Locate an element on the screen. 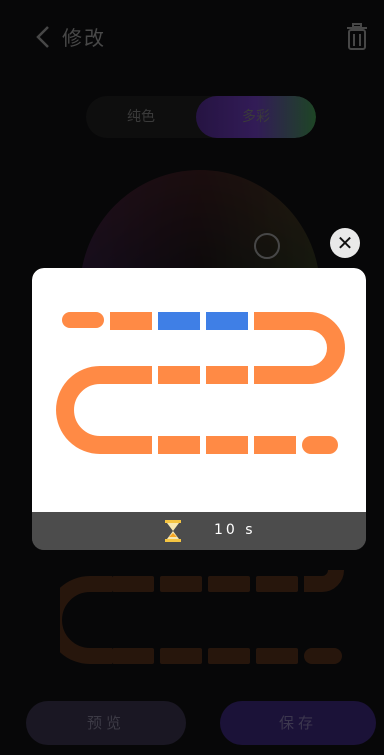 The image size is (384, 755). close-icon: ✕ is located at coordinates (345, 243).